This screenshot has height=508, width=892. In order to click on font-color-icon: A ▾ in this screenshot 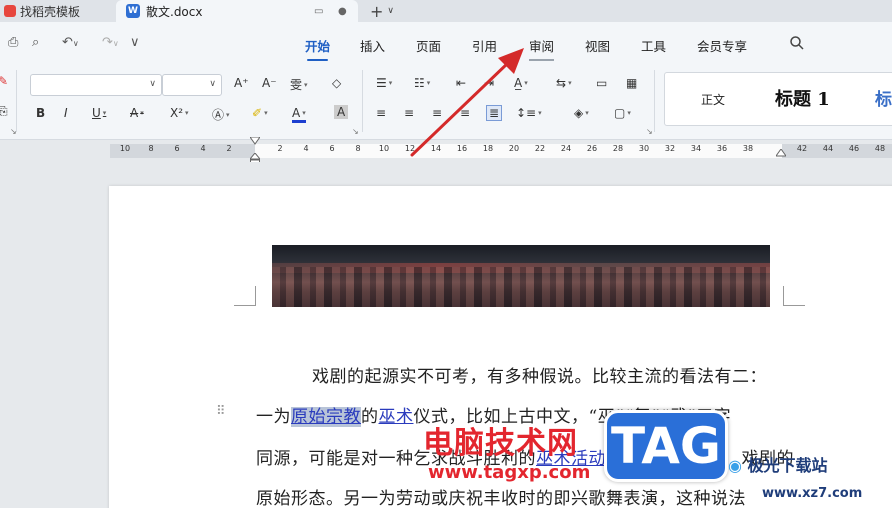, I will do `click(299, 114)`.